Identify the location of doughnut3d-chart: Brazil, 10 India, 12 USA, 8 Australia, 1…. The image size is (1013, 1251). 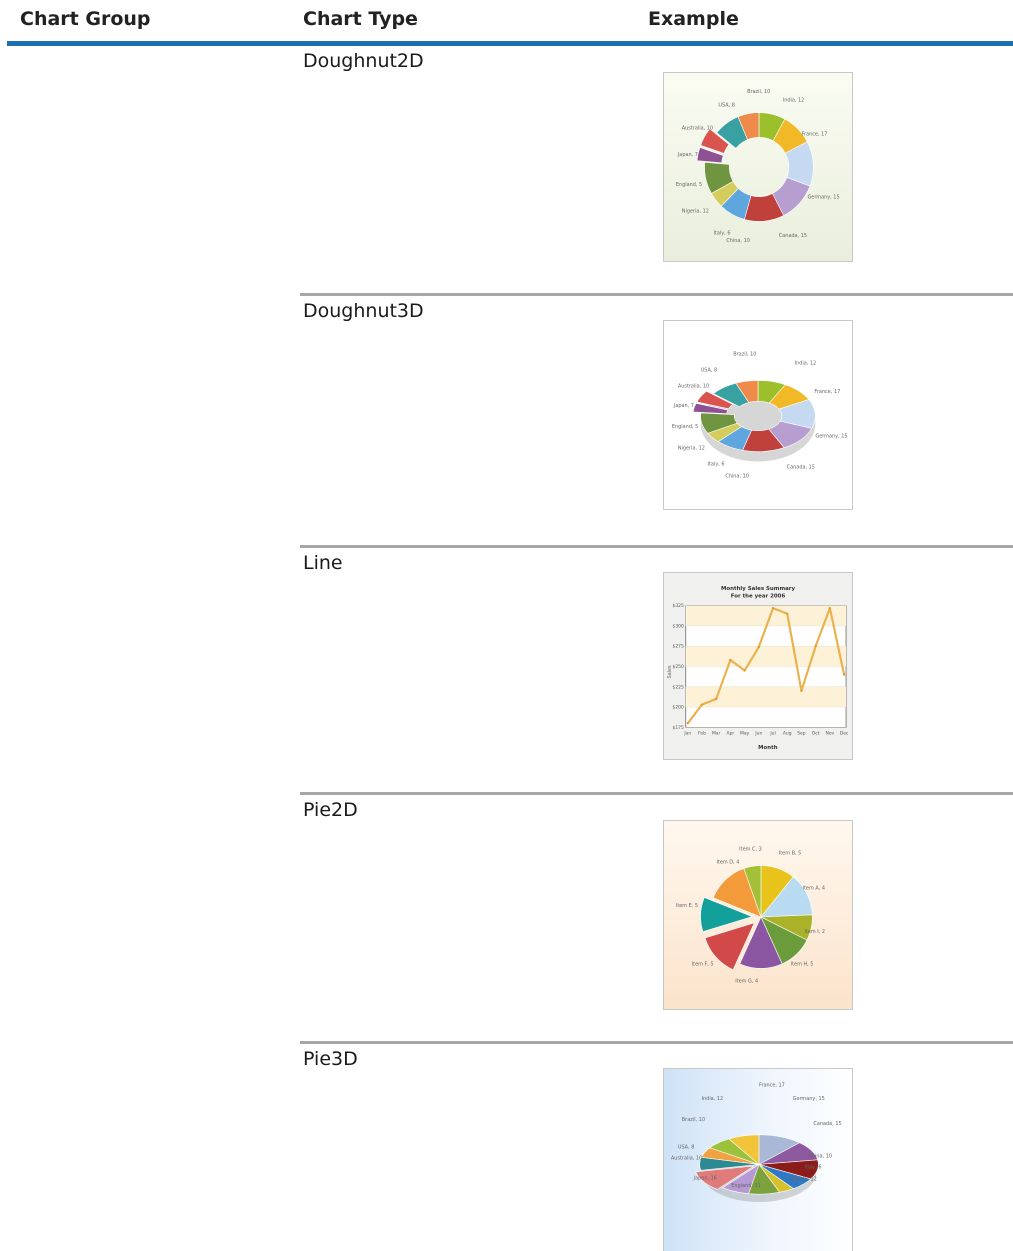
(760, 416).